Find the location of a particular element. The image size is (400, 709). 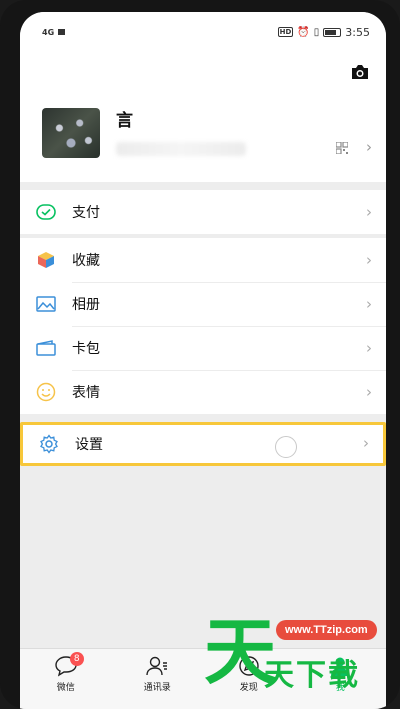

menu-item-favorites: 收藏 › is located at coordinates (203, 260).